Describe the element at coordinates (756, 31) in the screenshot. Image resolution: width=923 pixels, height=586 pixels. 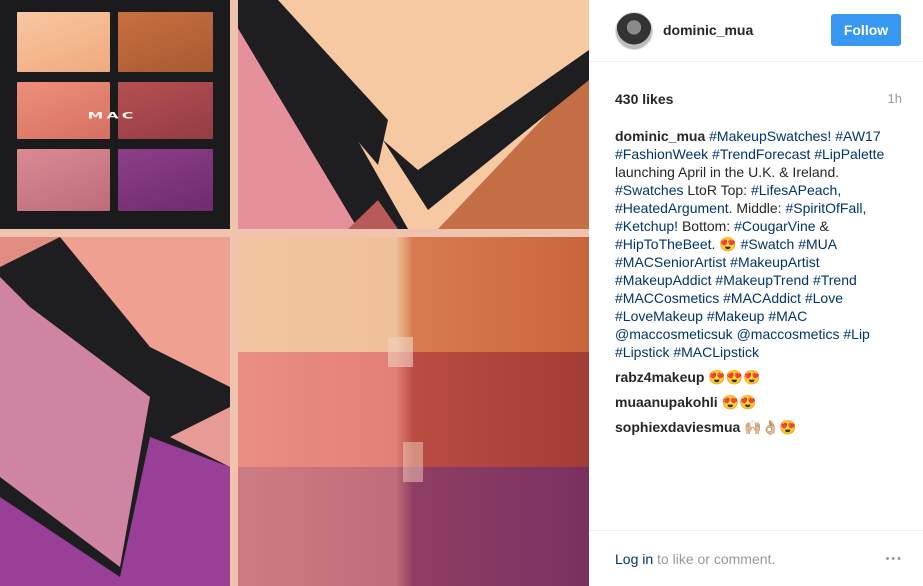
I see `post-header: dominic_mua Follow` at that location.